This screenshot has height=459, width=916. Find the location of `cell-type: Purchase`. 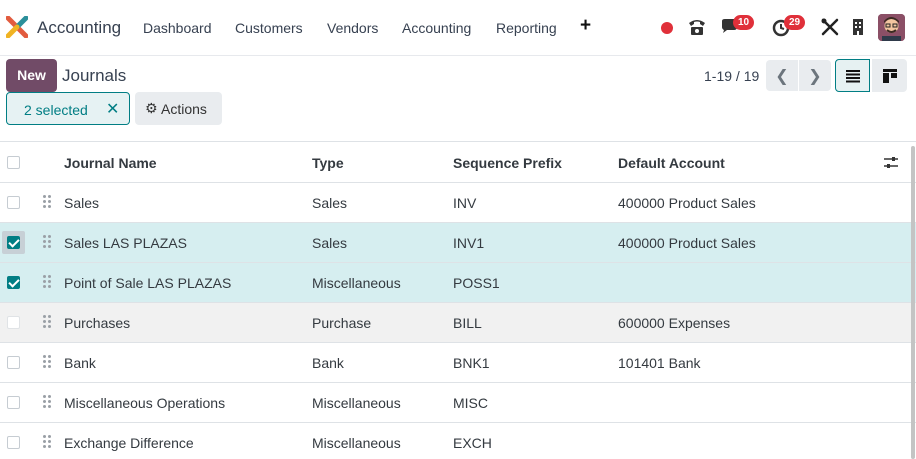

cell-type: Purchase is located at coordinates (342, 323).